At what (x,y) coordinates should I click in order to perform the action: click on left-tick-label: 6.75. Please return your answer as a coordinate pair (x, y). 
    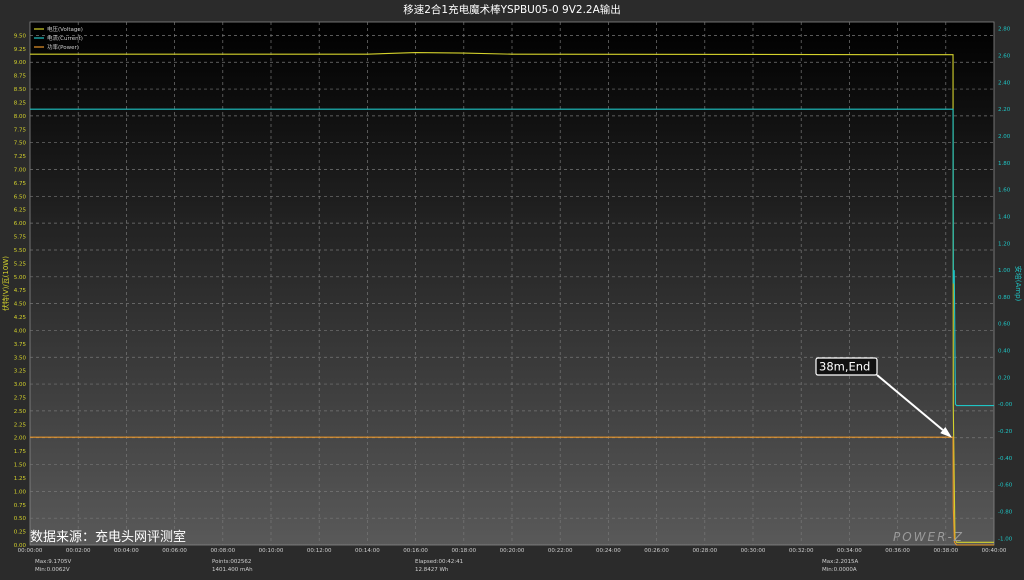
    Looking at the image, I should click on (20, 184).